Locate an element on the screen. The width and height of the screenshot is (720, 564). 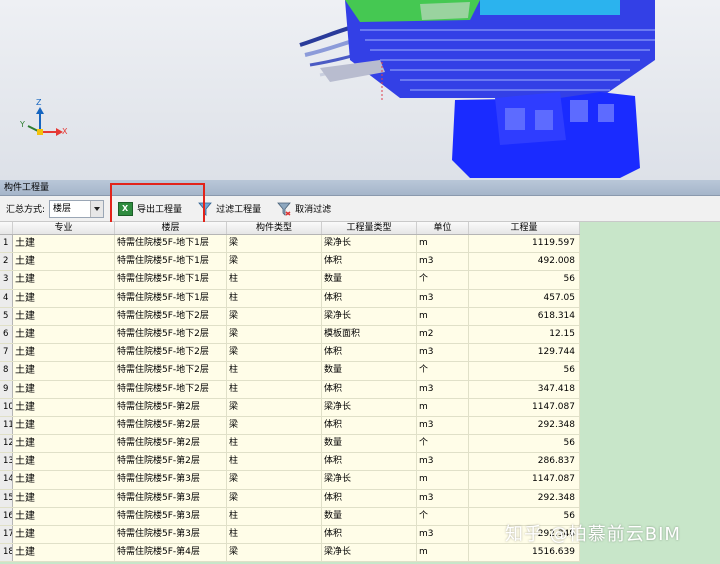
row-number: 12 is located at coordinates (6, 444).